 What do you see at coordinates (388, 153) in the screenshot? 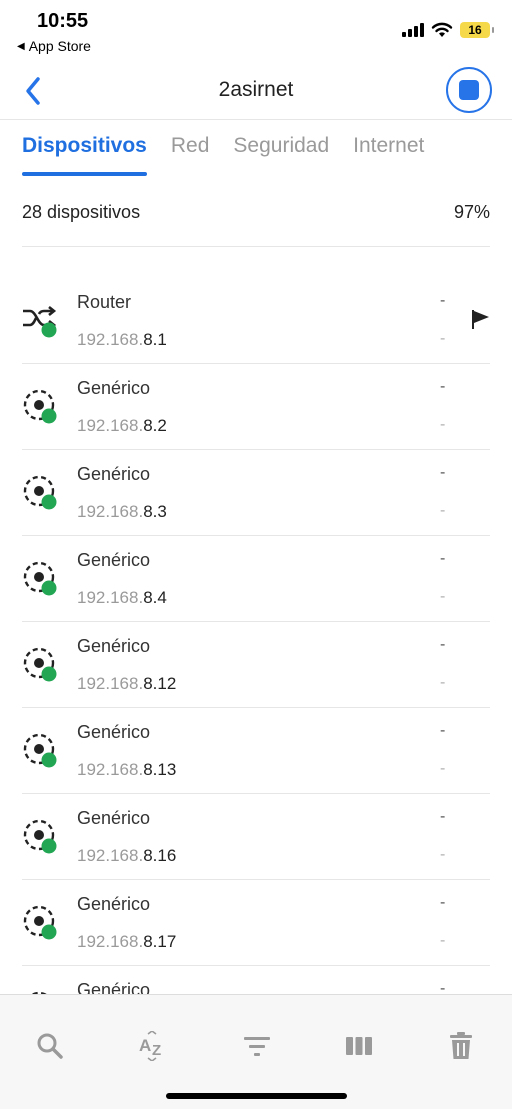
I see `tab-internet: Internet` at bounding box center [388, 153].